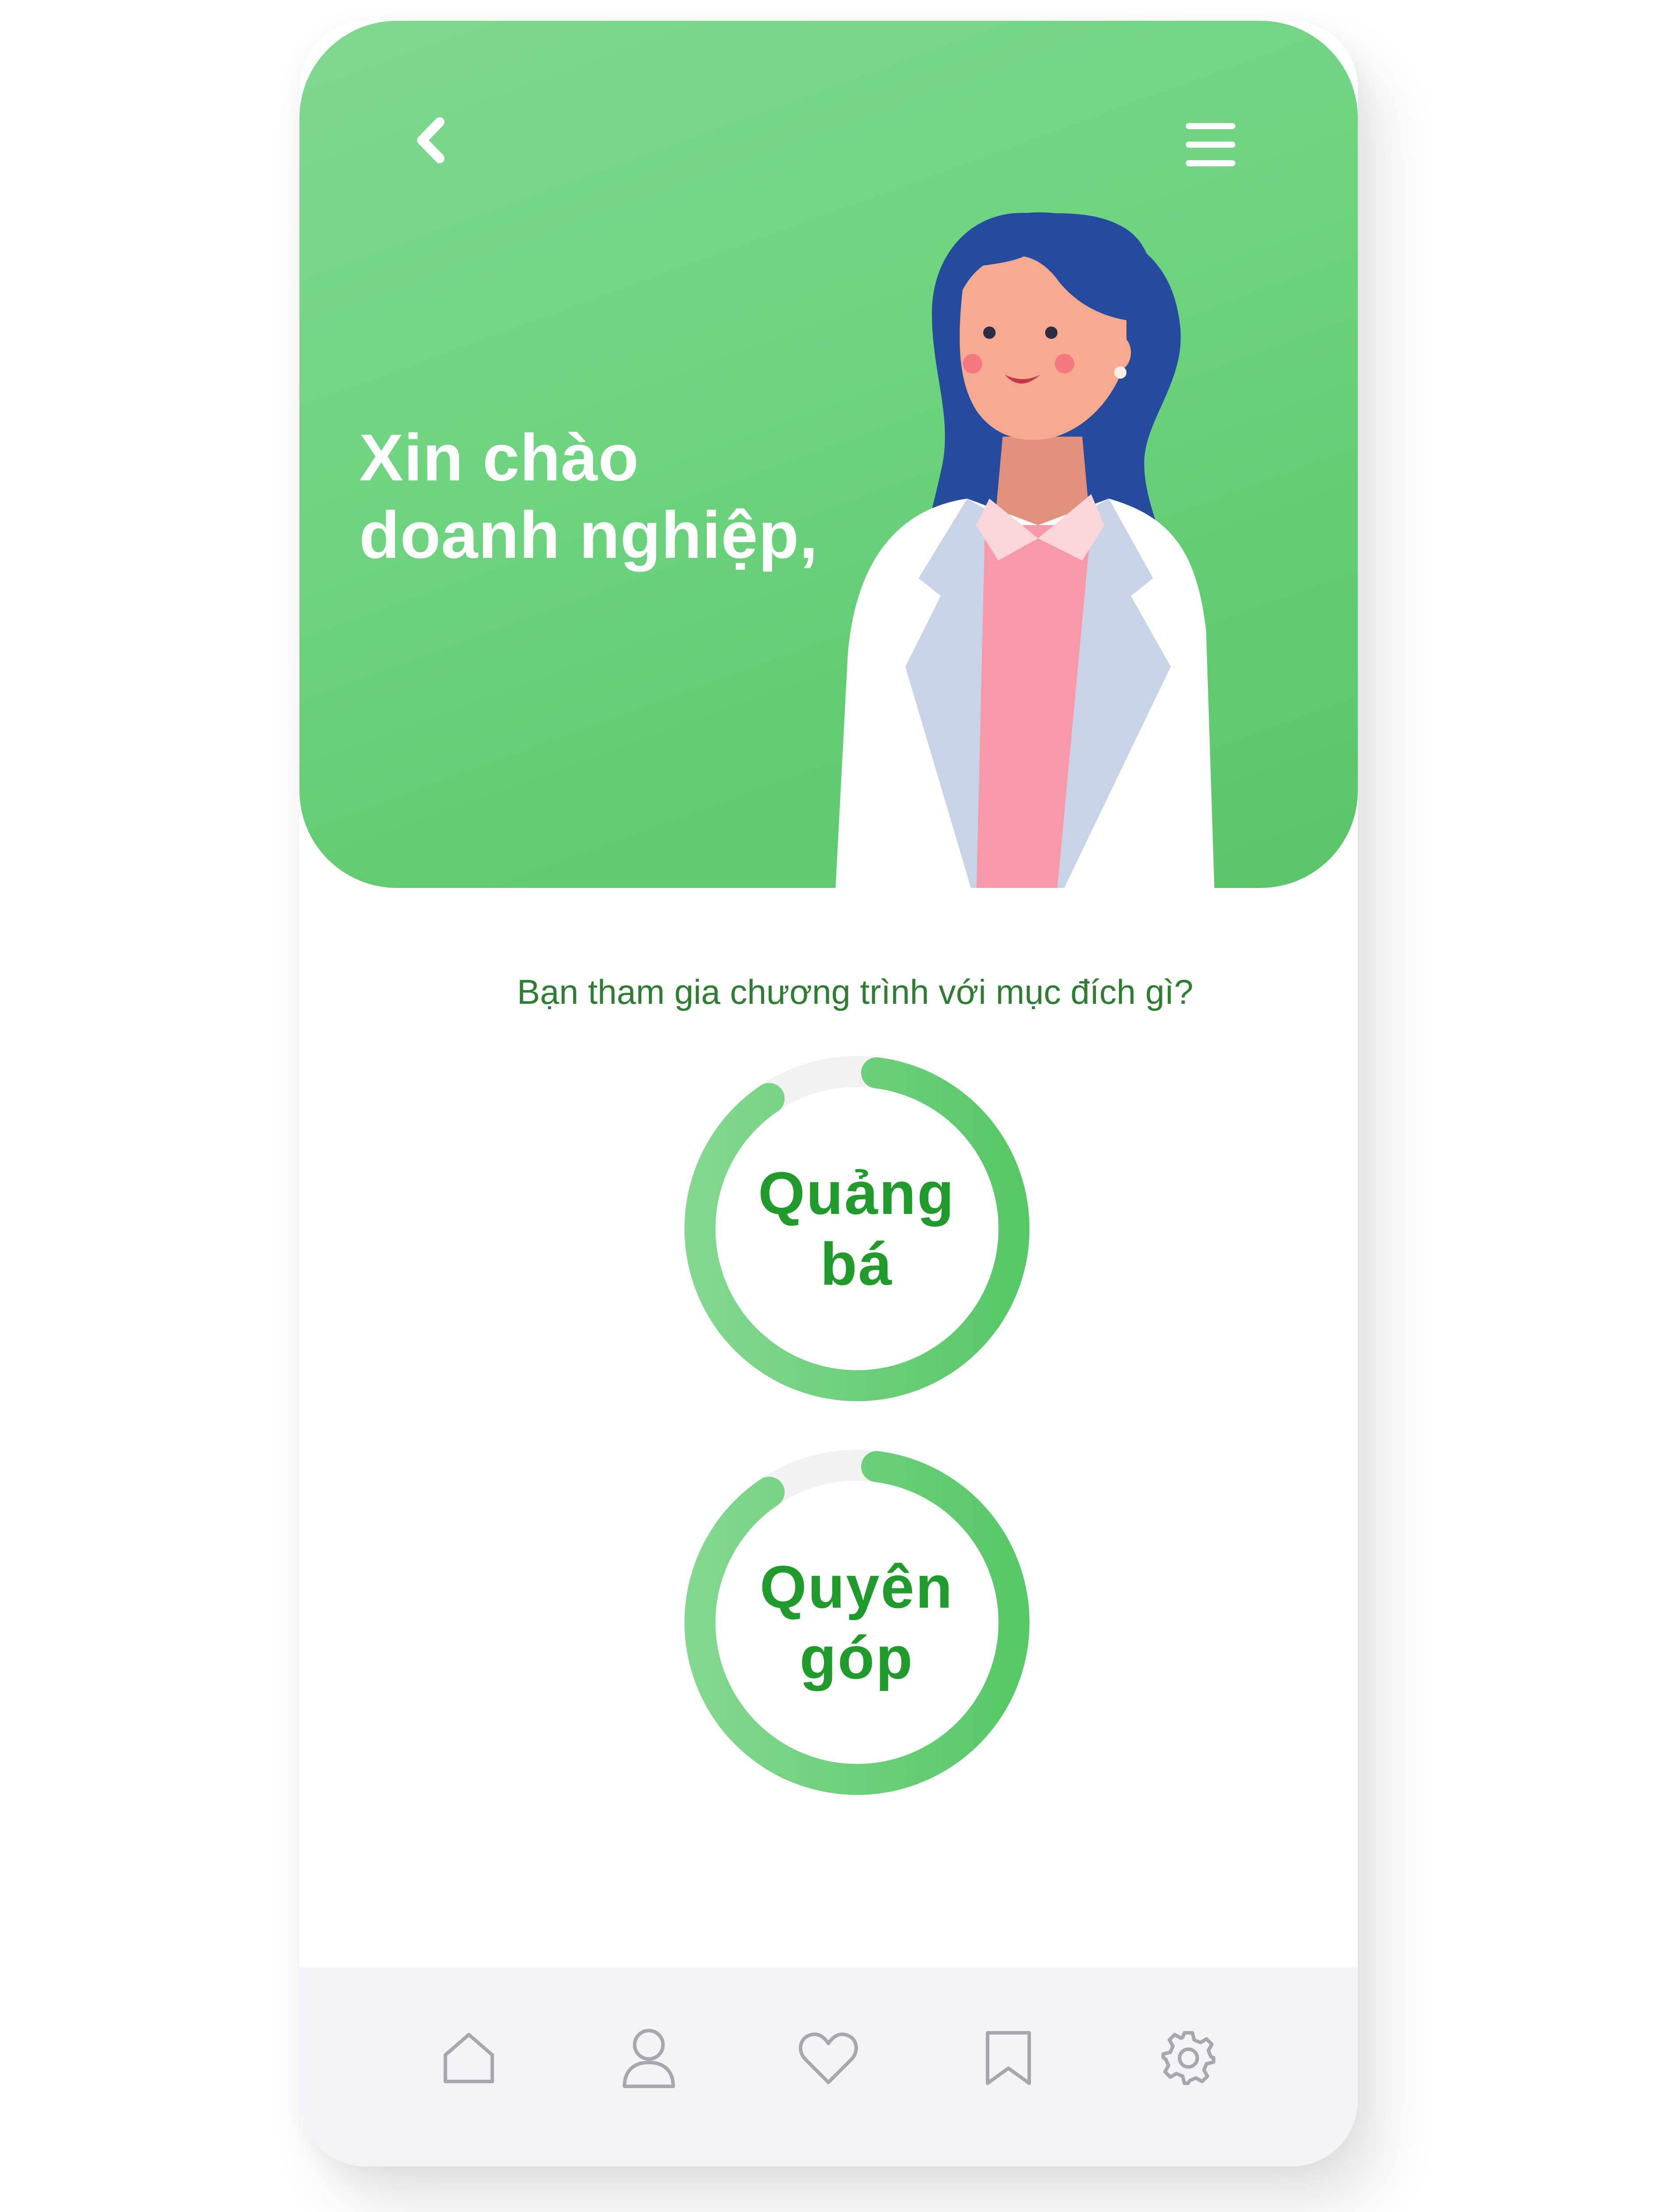 The image size is (1659, 2212). Describe the element at coordinates (856, 1587) in the screenshot. I see `option-label-line-1: Quyên` at that location.